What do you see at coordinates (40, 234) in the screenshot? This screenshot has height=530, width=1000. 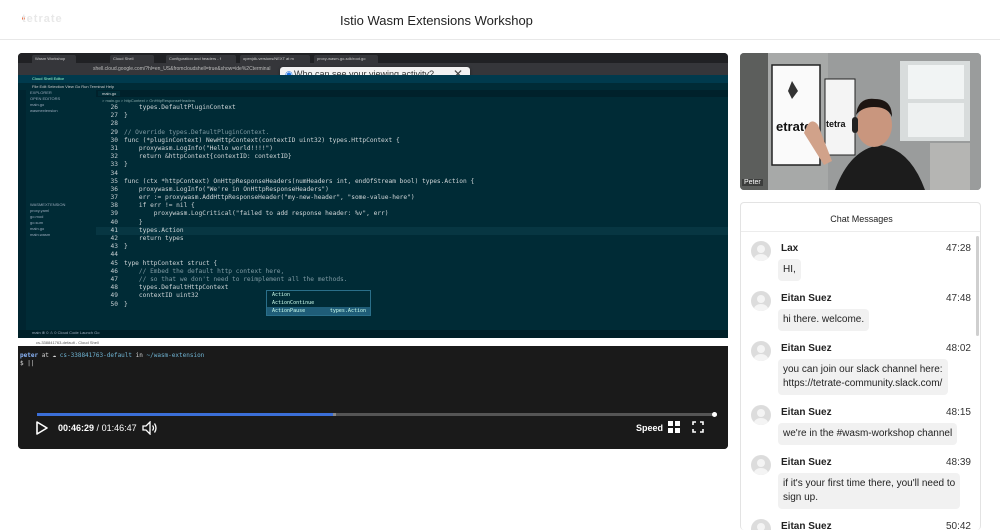 I see `explorer-item: main.wasm` at bounding box center [40, 234].